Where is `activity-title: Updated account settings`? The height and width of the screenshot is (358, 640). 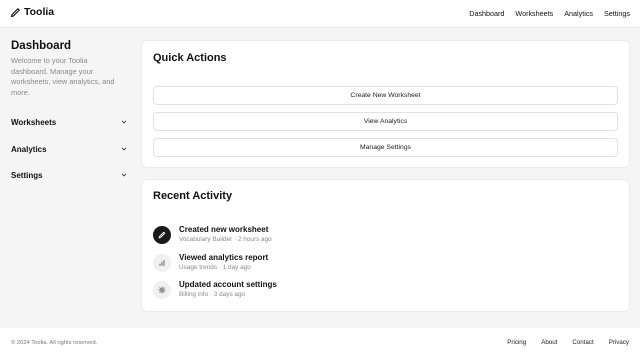
activity-title: Updated account settings is located at coordinates (228, 284).